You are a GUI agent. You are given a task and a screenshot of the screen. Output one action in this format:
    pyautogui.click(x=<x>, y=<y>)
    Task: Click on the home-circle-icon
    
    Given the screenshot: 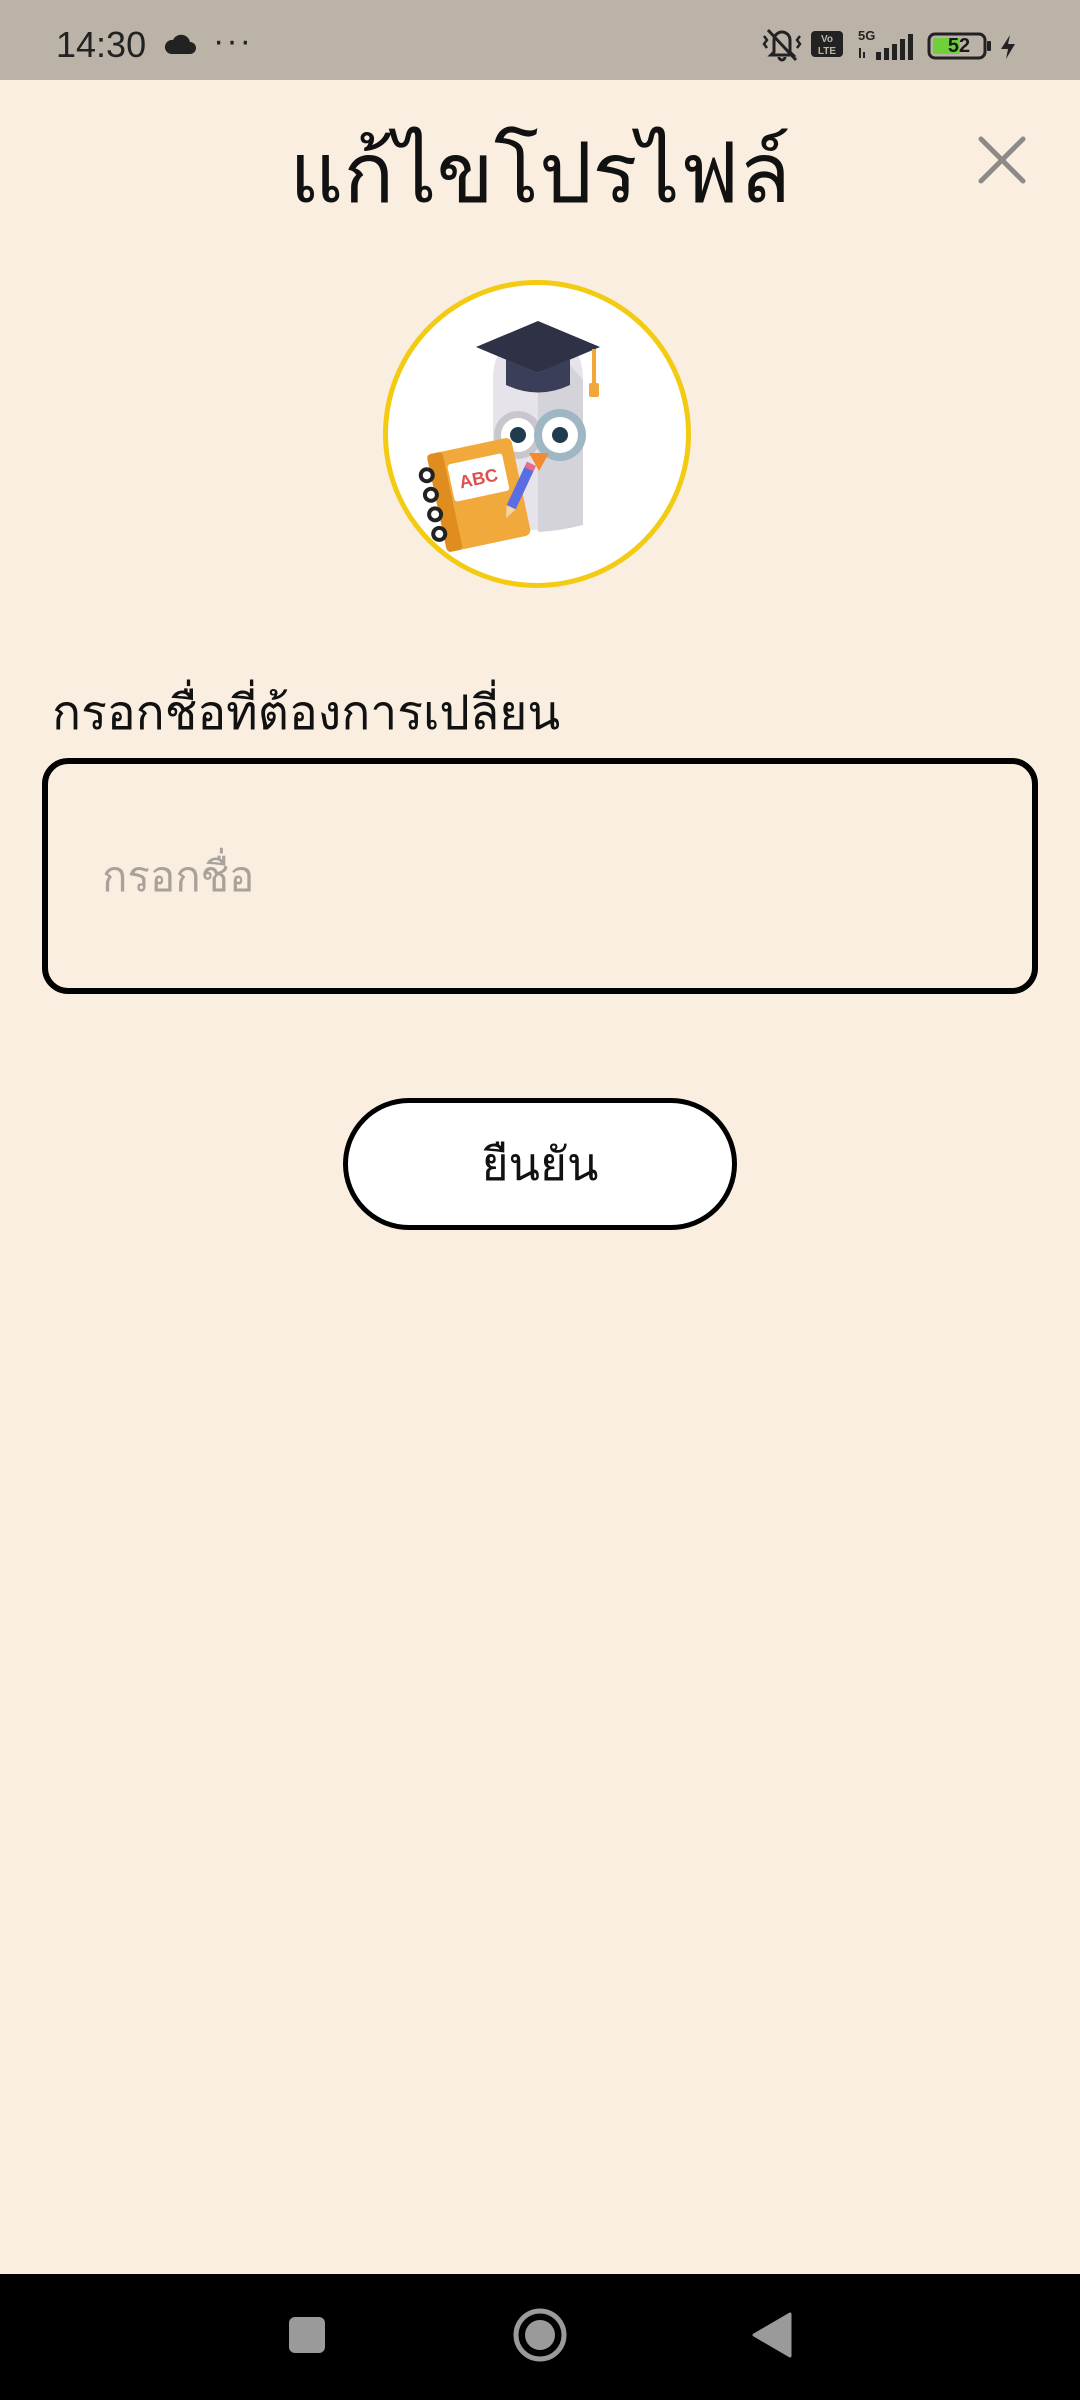 What is the action you would take?
    pyautogui.click(x=540, y=2337)
    